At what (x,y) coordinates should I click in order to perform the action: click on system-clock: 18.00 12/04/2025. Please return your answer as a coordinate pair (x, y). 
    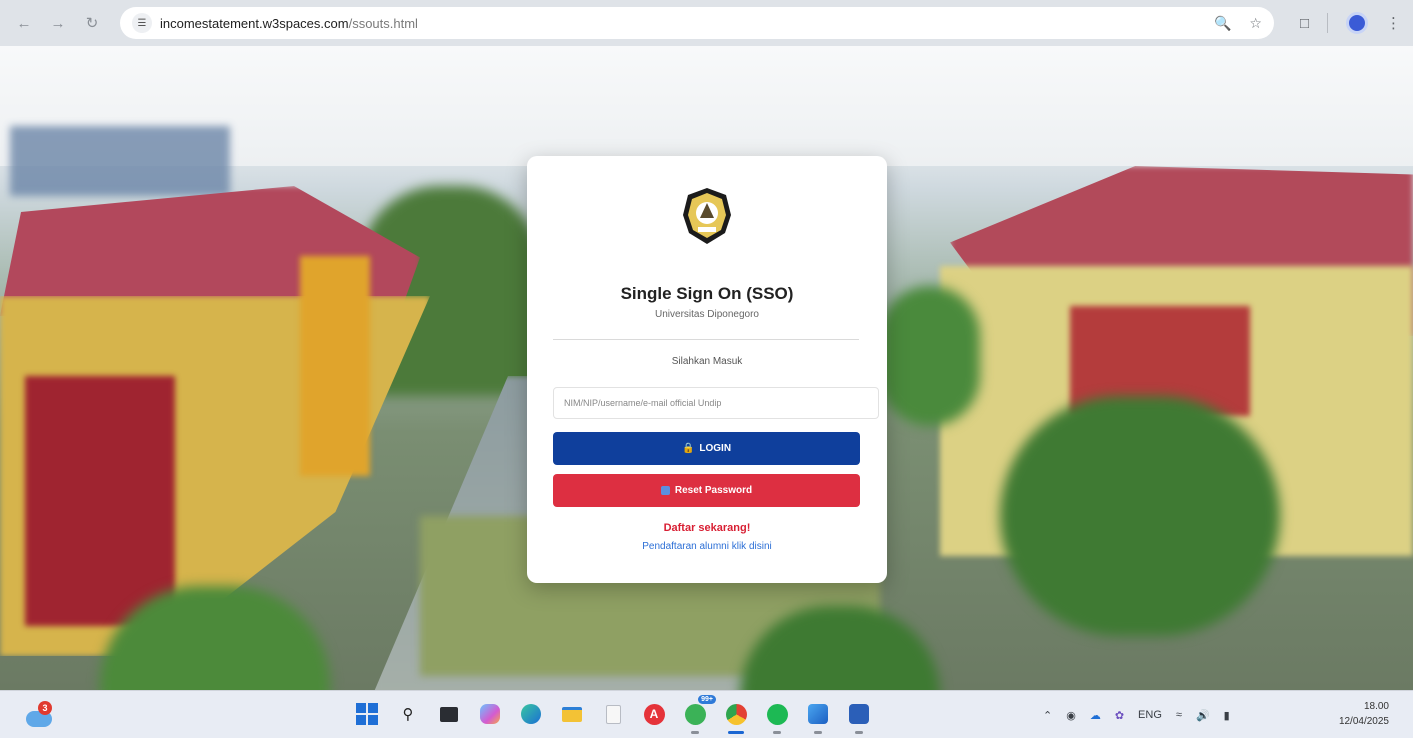
    Looking at the image, I should click on (1364, 714).